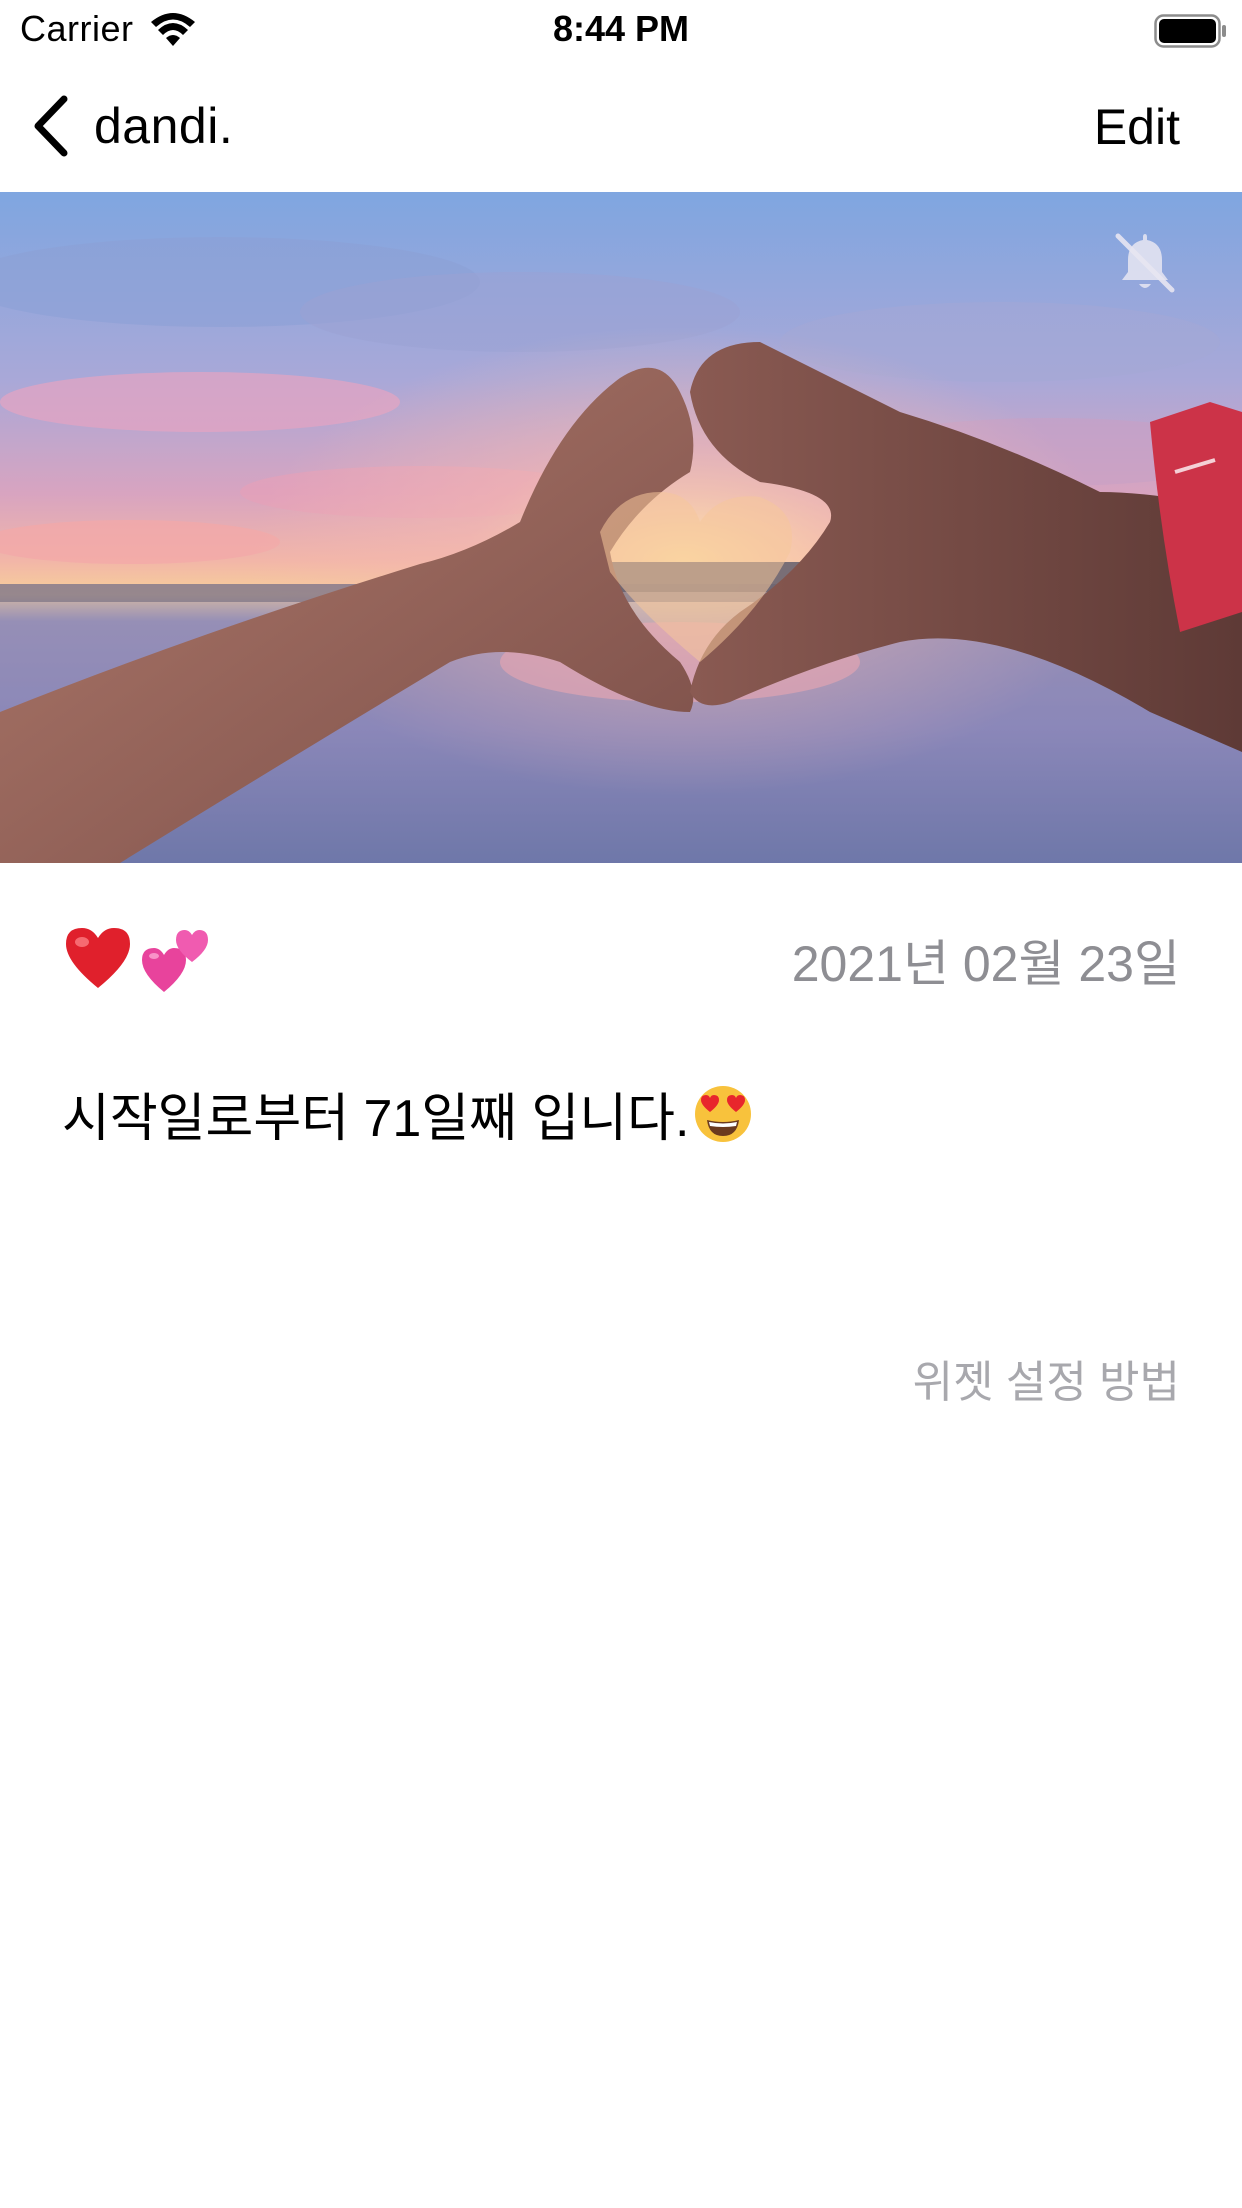 The image size is (1242, 2208). Describe the element at coordinates (621, 127) in the screenshot. I see `navigation-bar: dandi. Edit` at that location.